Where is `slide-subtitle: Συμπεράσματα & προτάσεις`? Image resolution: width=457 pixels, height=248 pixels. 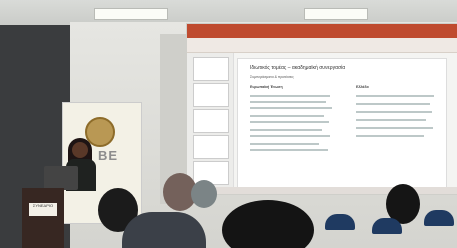 slide-subtitle: Συμπεράσματα & προτάσεις is located at coordinates (272, 77).